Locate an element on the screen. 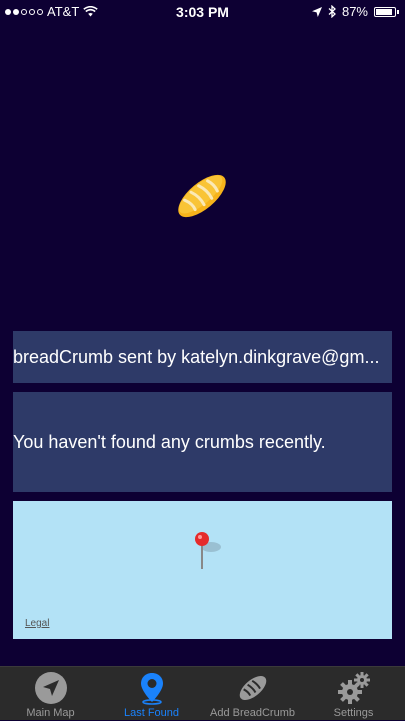 The height and width of the screenshot is (721, 405). status-bar: AT&T 3:03 PM 87% is located at coordinates (202, 11).